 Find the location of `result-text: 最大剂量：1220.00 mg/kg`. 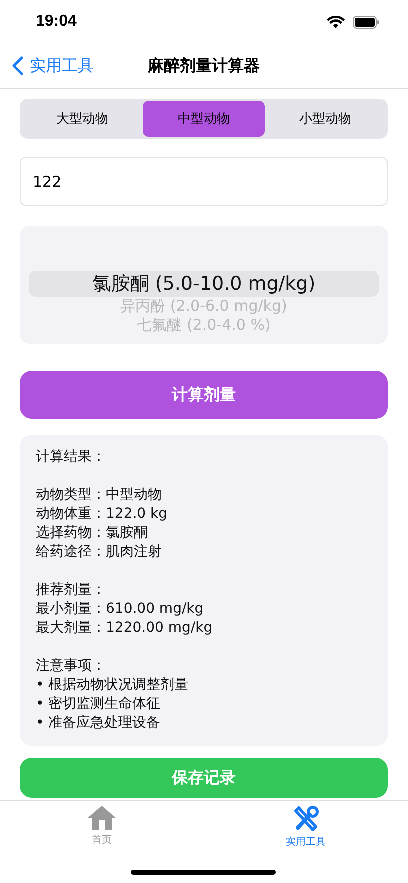

result-text: 最大剂量：1220.00 mg/kg is located at coordinates (124, 628).